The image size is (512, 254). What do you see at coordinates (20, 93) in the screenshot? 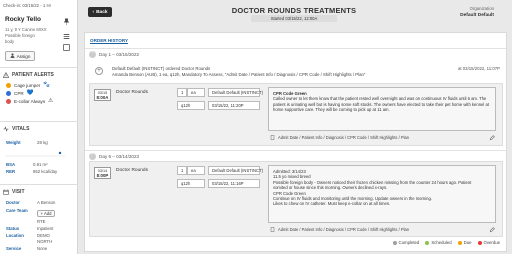
I see `alert-item: CPR 💙` at bounding box center [20, 93].